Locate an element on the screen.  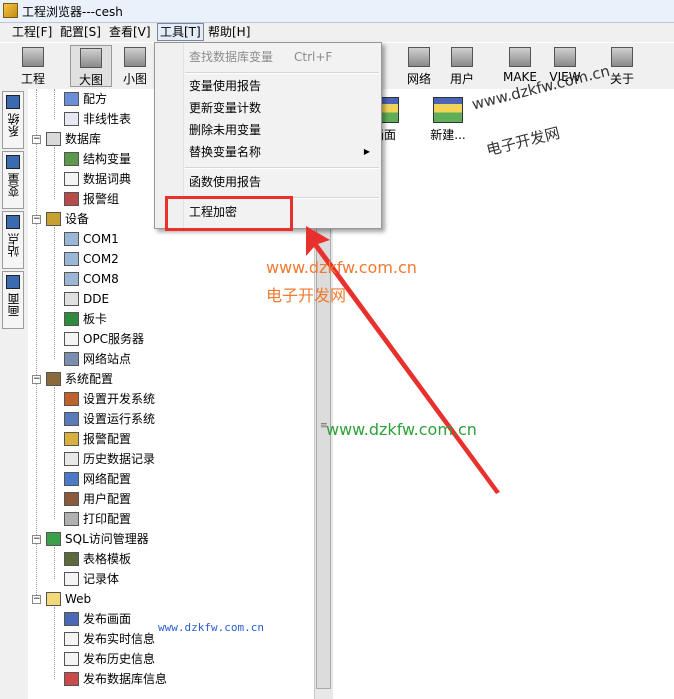
dde-icon is located at coordinates (71, 299).